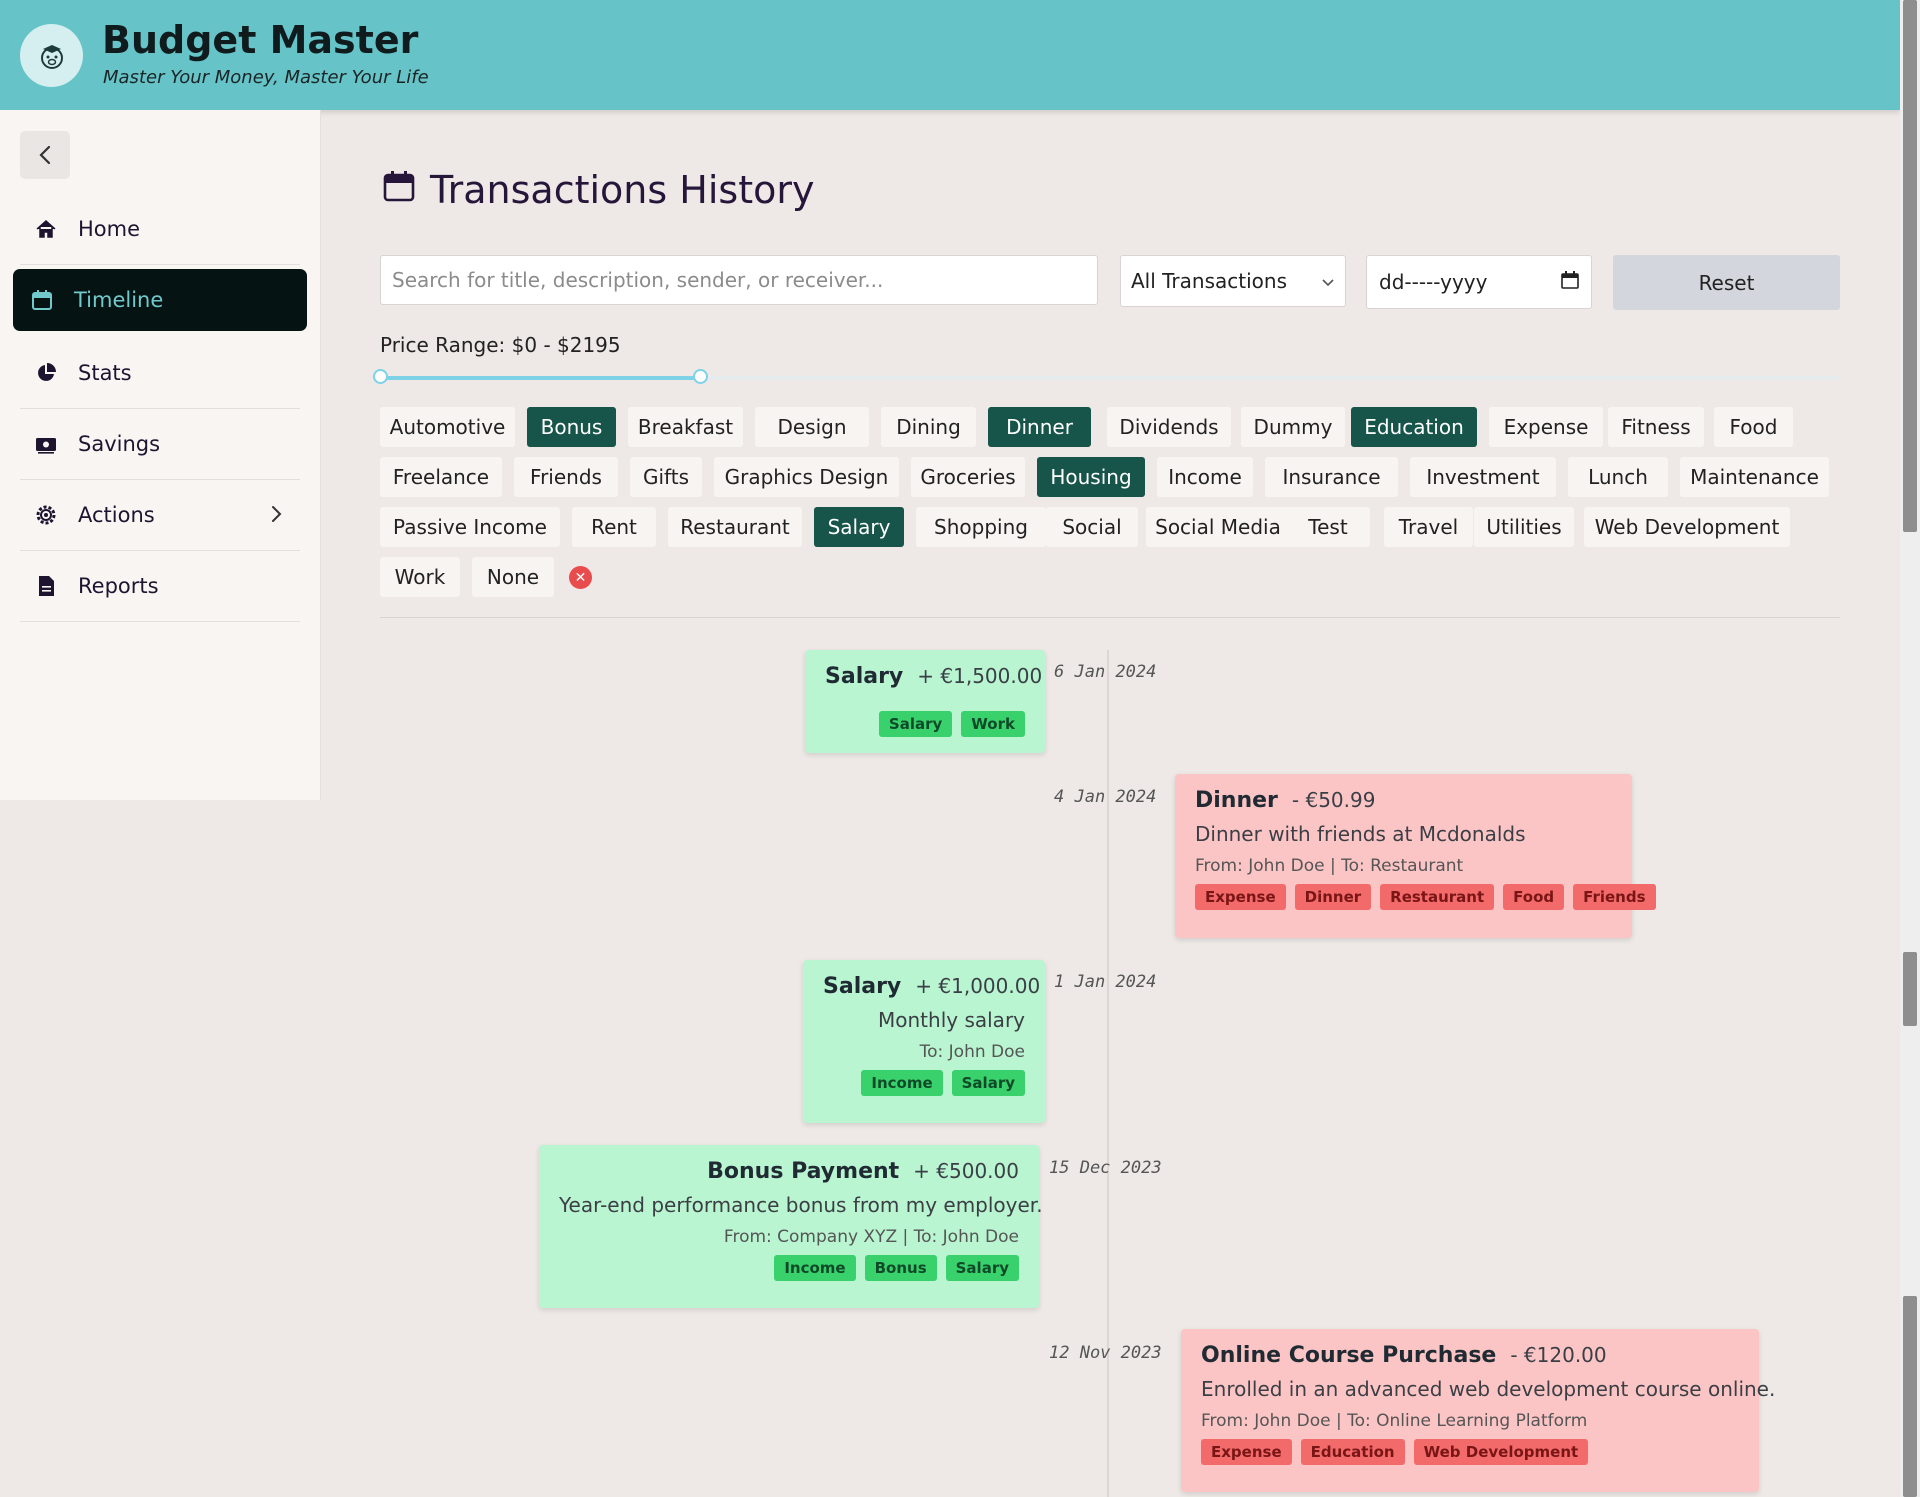  I want to click on transaction-type-select: All Transactions, so click(1233, 281).